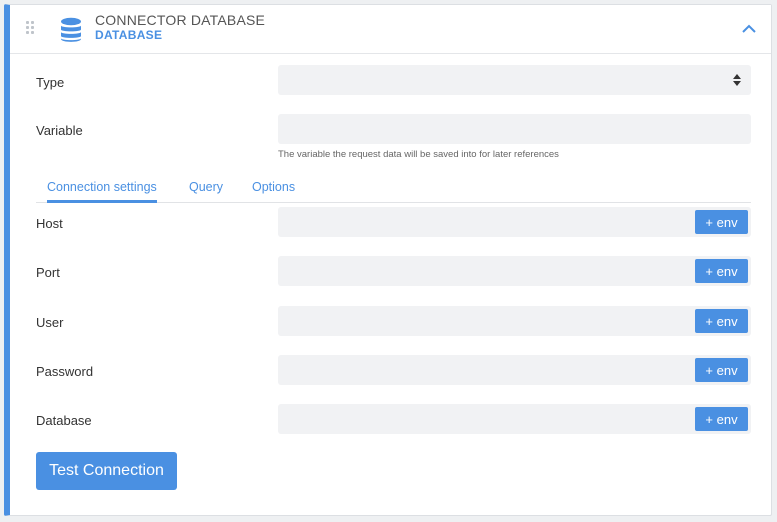 The image size is (777, 522). What do you see at coordinates (721, 321) in the screenshot?
I see `user-env-button: + env` at bounding box center [721, 321].